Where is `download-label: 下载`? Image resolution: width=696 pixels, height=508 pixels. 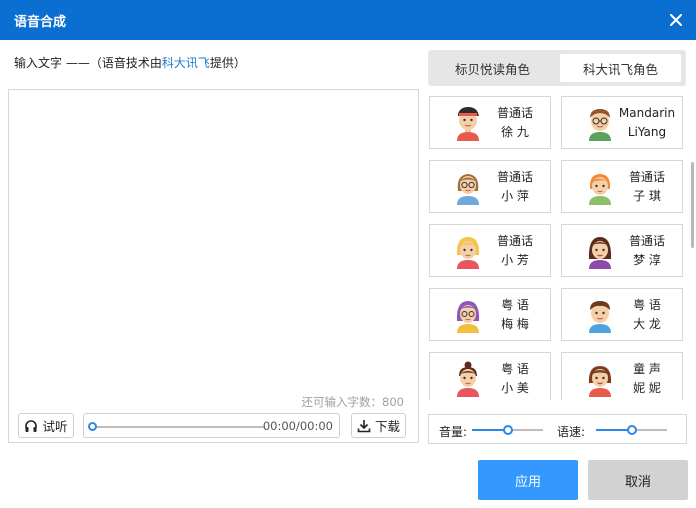
download-label: 下载 is located at coordinates (387, 426).